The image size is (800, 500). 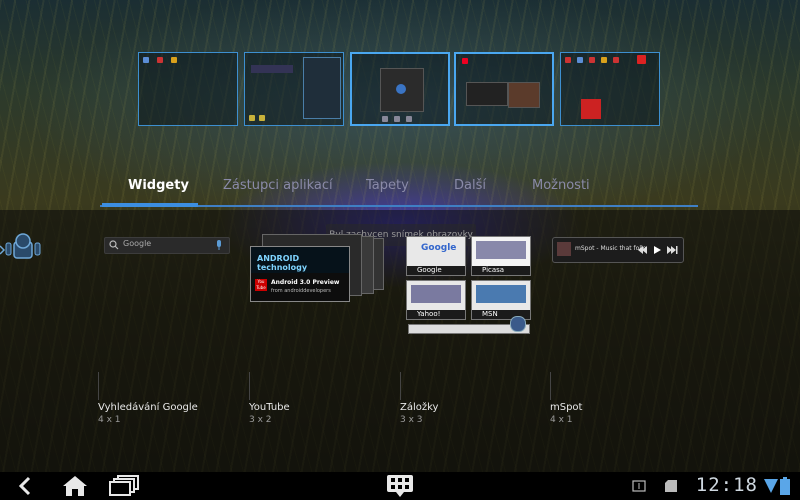 I want to click on tab-active-indicator, so click(x=150, y=205).